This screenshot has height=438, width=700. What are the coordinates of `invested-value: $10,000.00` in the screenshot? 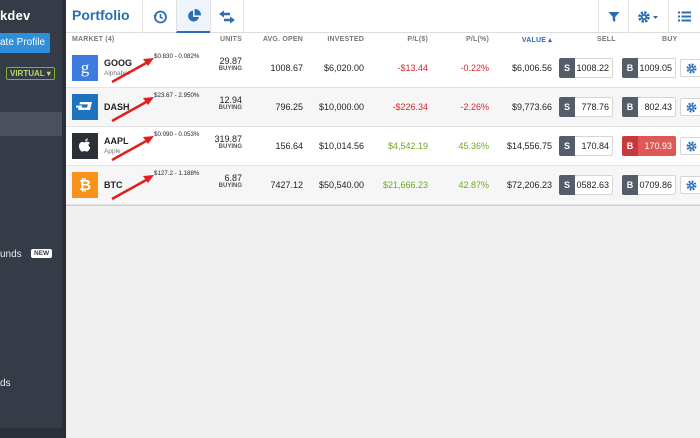 It's located at (341, 107).